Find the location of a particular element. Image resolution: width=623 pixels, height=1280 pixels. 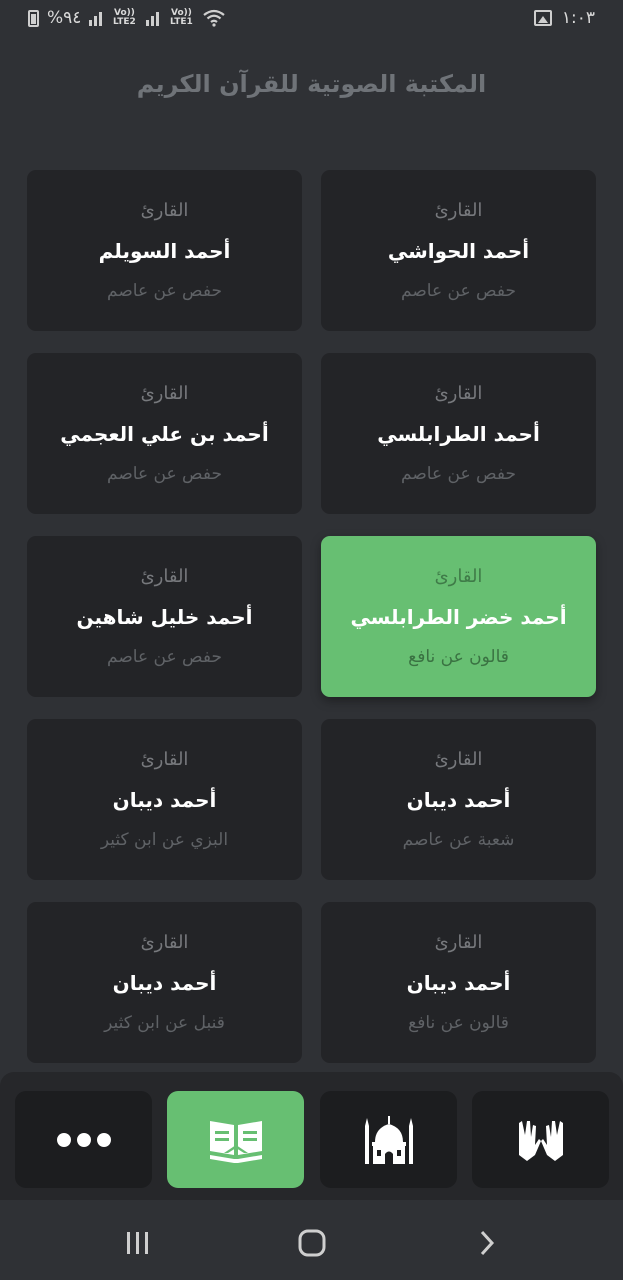

mosque-icon is located at coordinates (388, 1139).